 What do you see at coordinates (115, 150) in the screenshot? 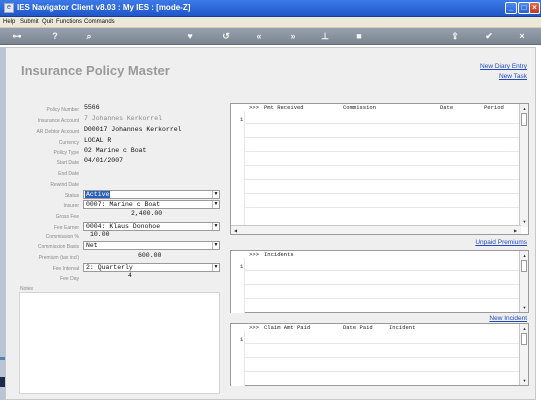
I see `policy-type-value: 02 Marine c Boat` at bounding box center [115, 150].